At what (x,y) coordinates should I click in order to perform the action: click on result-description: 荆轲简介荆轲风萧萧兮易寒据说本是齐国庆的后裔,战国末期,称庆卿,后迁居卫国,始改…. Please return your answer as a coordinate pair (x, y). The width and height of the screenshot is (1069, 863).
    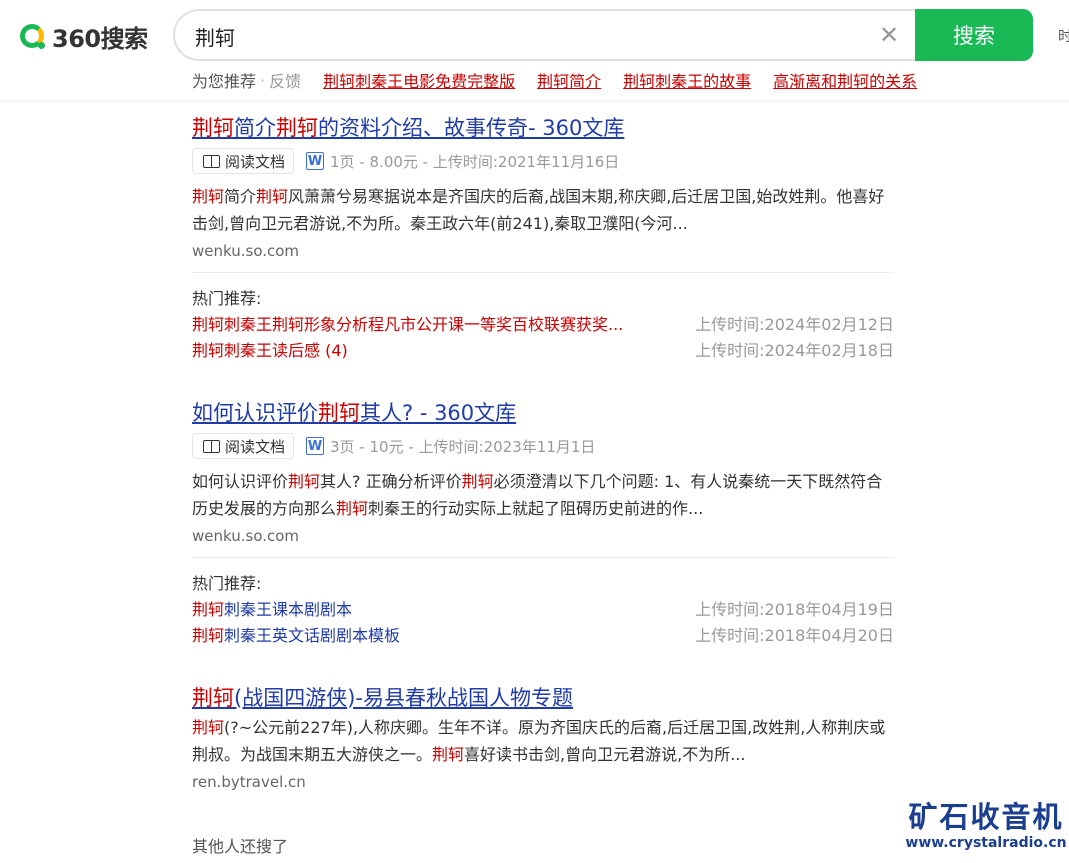
    Looking at the image, I should click on (538, 210).